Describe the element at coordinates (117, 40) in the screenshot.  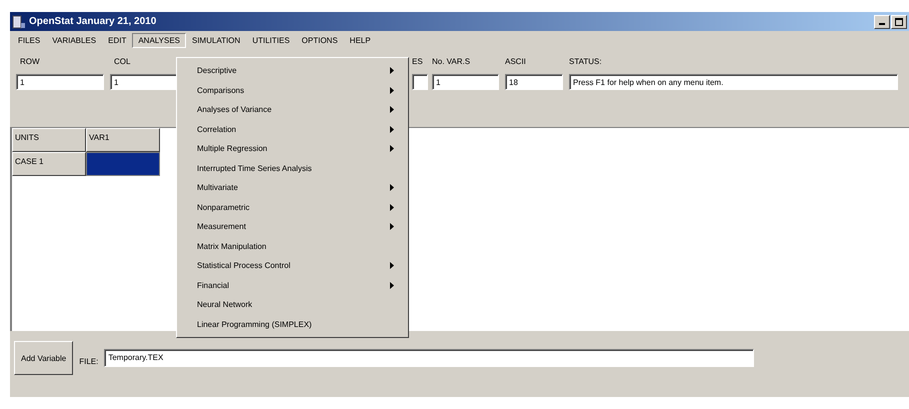
I see `menu-item: EDIT` at that location.